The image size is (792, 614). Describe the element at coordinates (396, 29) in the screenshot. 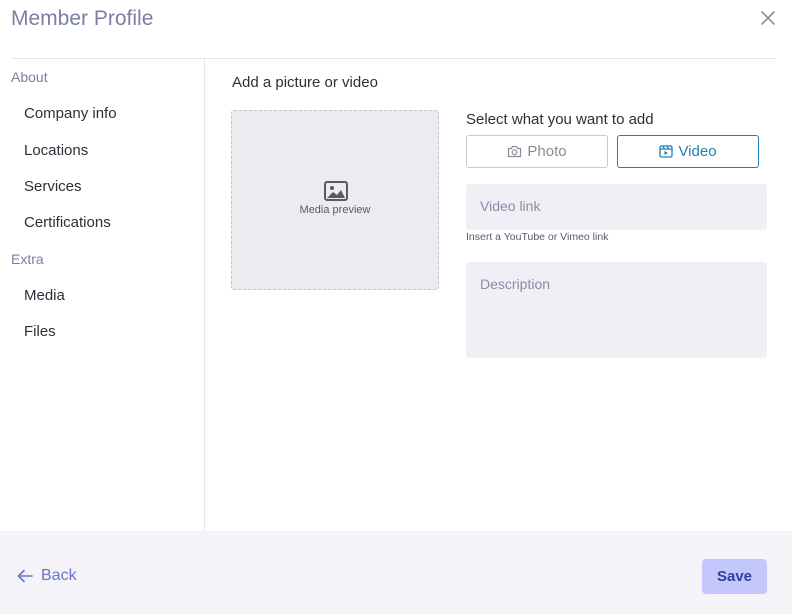

I see `dialog-header: Member Profile` at that location.